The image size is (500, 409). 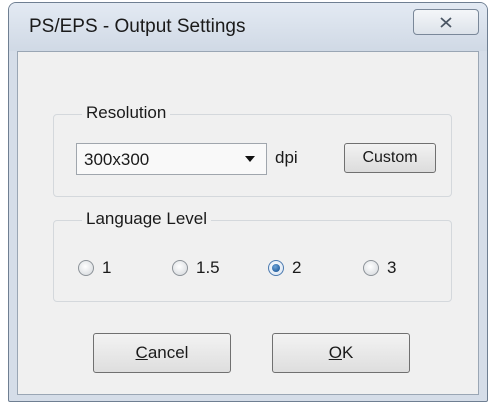 I want to click on radio-dot-icon, so click(x=276, y=268).